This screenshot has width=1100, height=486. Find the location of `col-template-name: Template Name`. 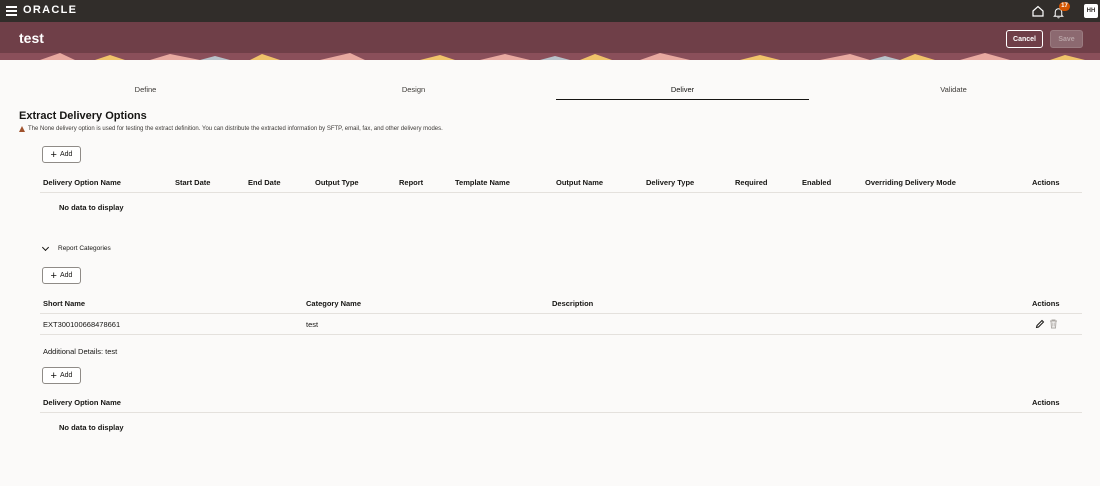

col-template-name: Template Name is located at coordinates (482, 182).